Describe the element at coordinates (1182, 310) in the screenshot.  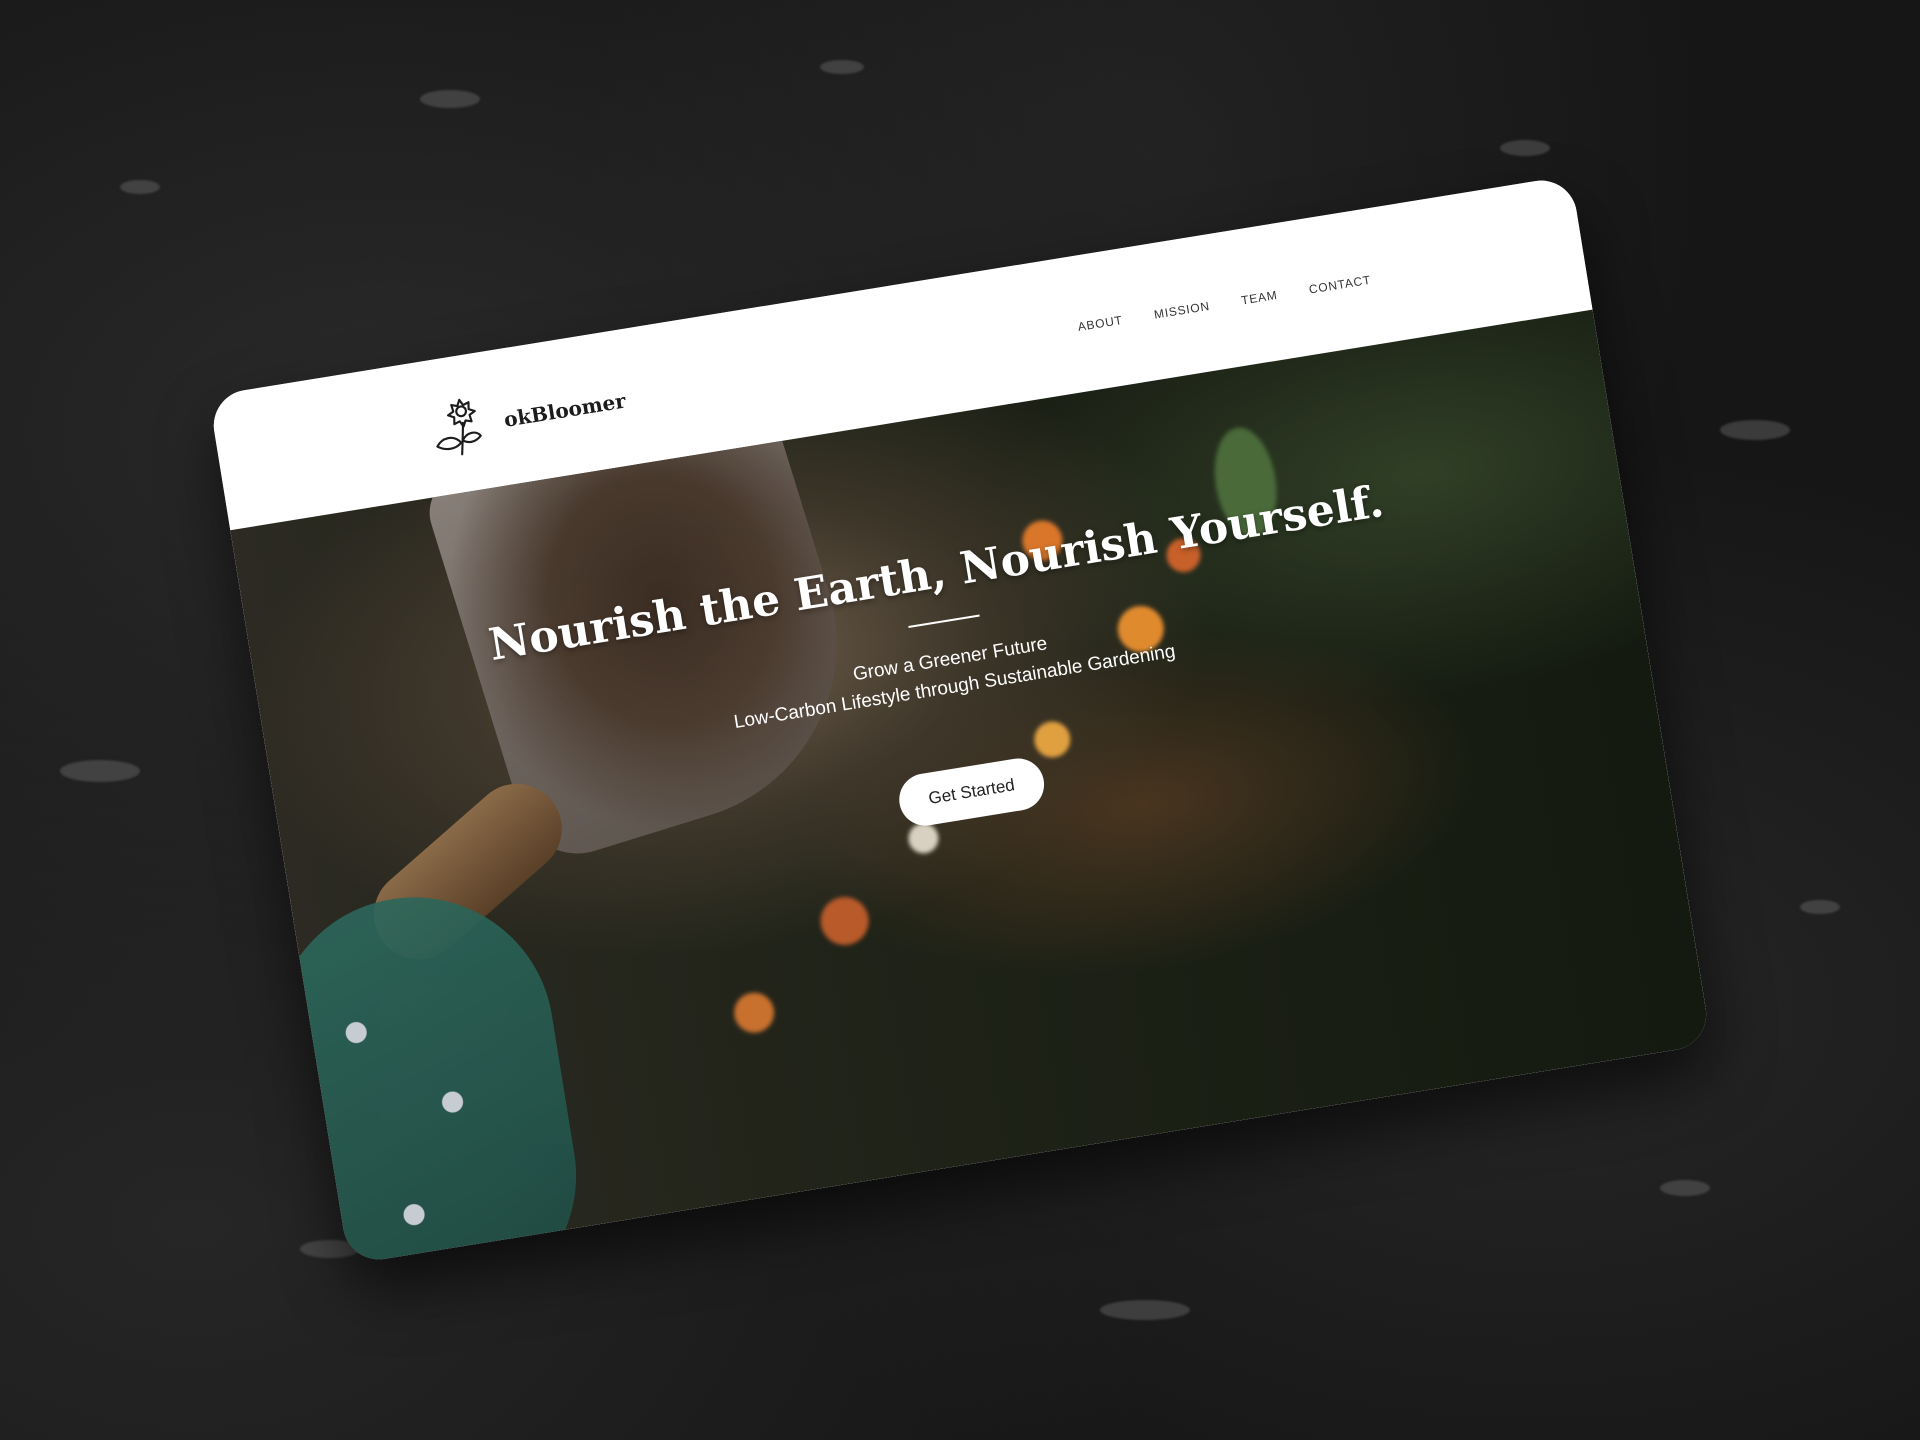
I see `nav-link-mission: MISSION` at that location.